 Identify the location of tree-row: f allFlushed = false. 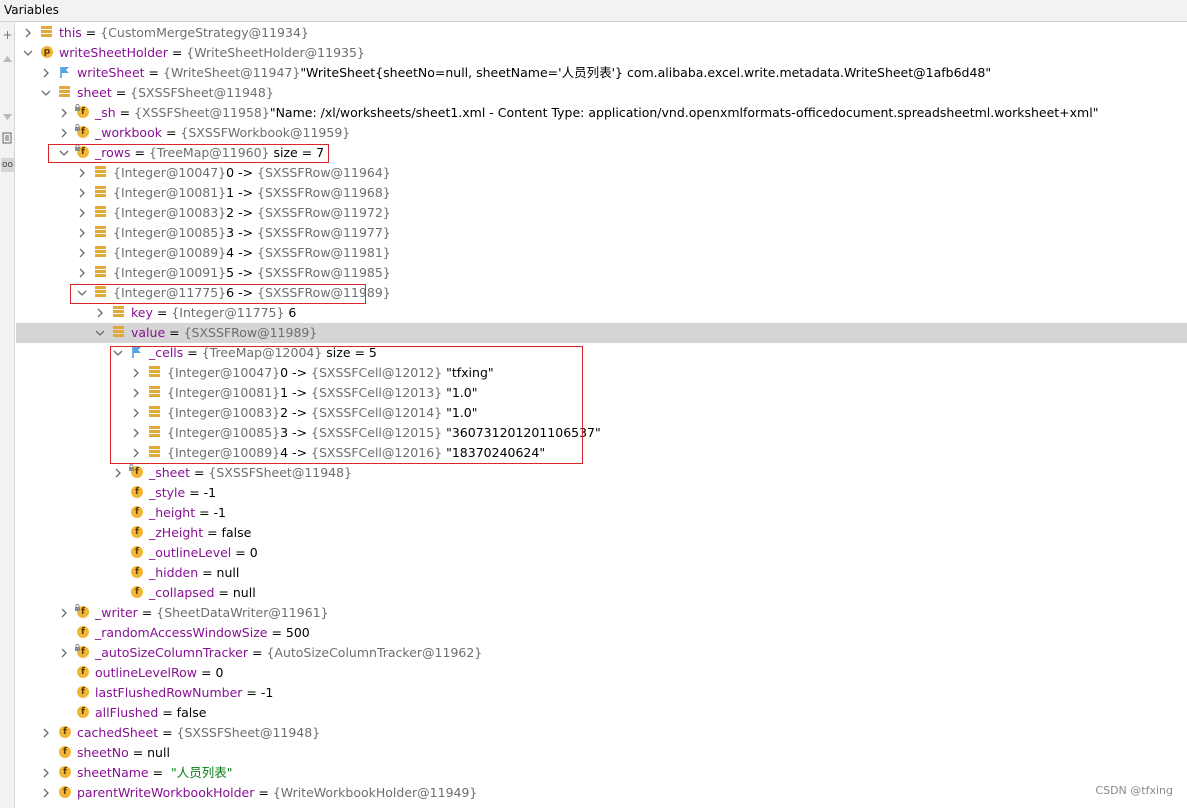
(601, 713).